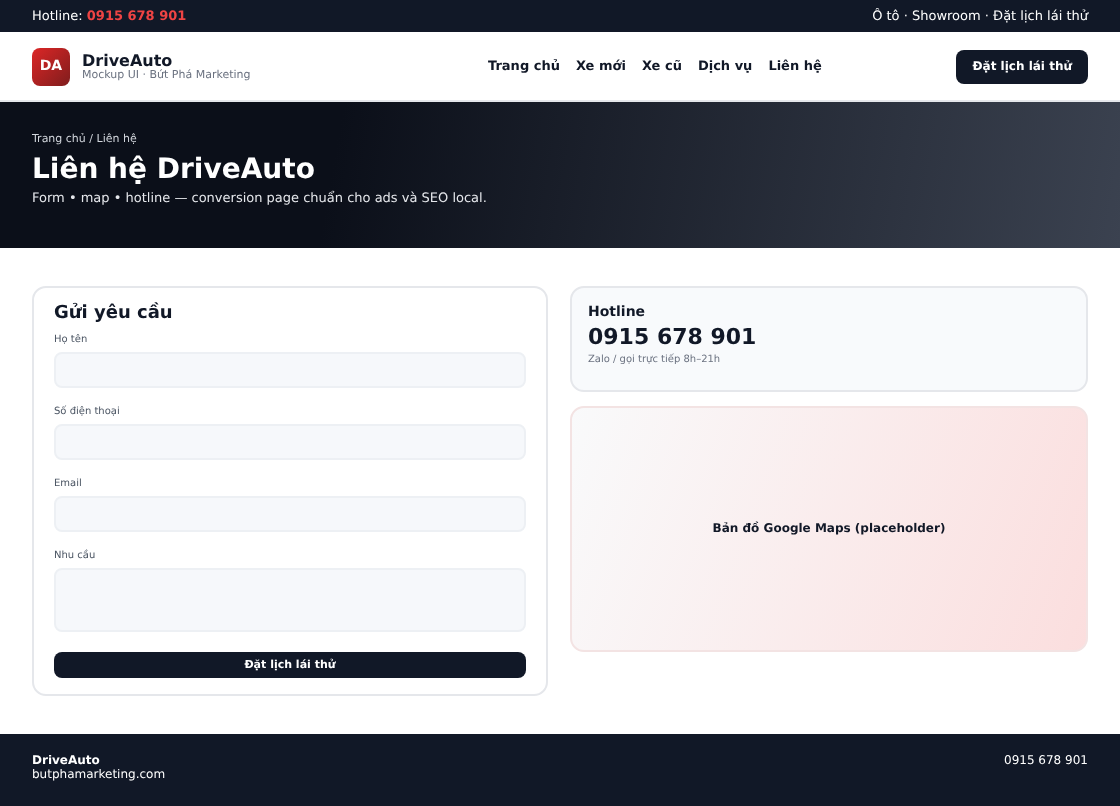 The width and height of the screenshot is (1120, 806). What do you see at coordinates (128, 60) in the screenshot?
I see `brand-name: DriveAuto` at bounding box center [128, 60].